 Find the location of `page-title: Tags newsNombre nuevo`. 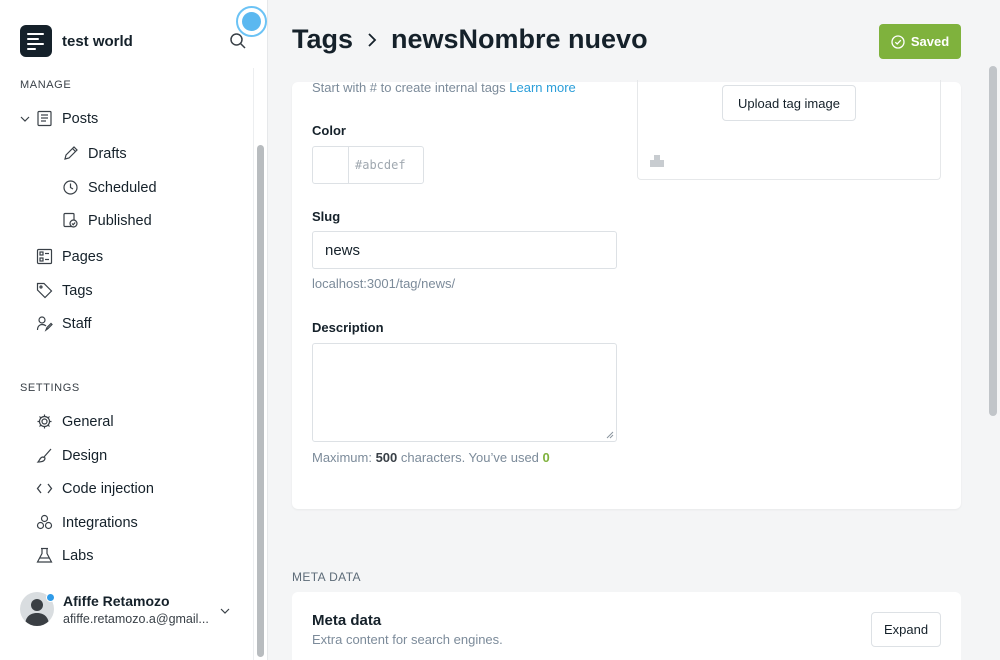

page-title: Tags newsNombre nuevo is located at coordinates (470, 39).